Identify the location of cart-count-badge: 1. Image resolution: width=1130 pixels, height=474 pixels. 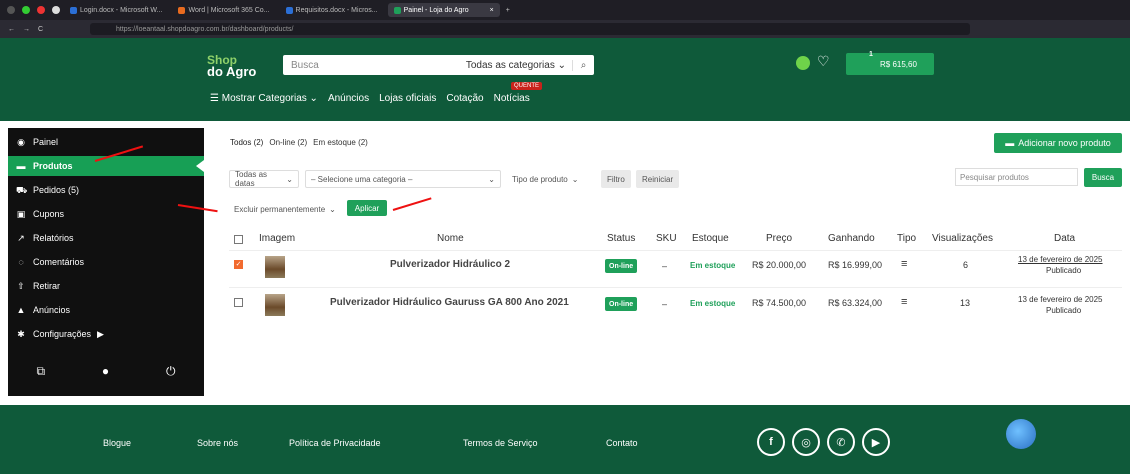
(871, 54).